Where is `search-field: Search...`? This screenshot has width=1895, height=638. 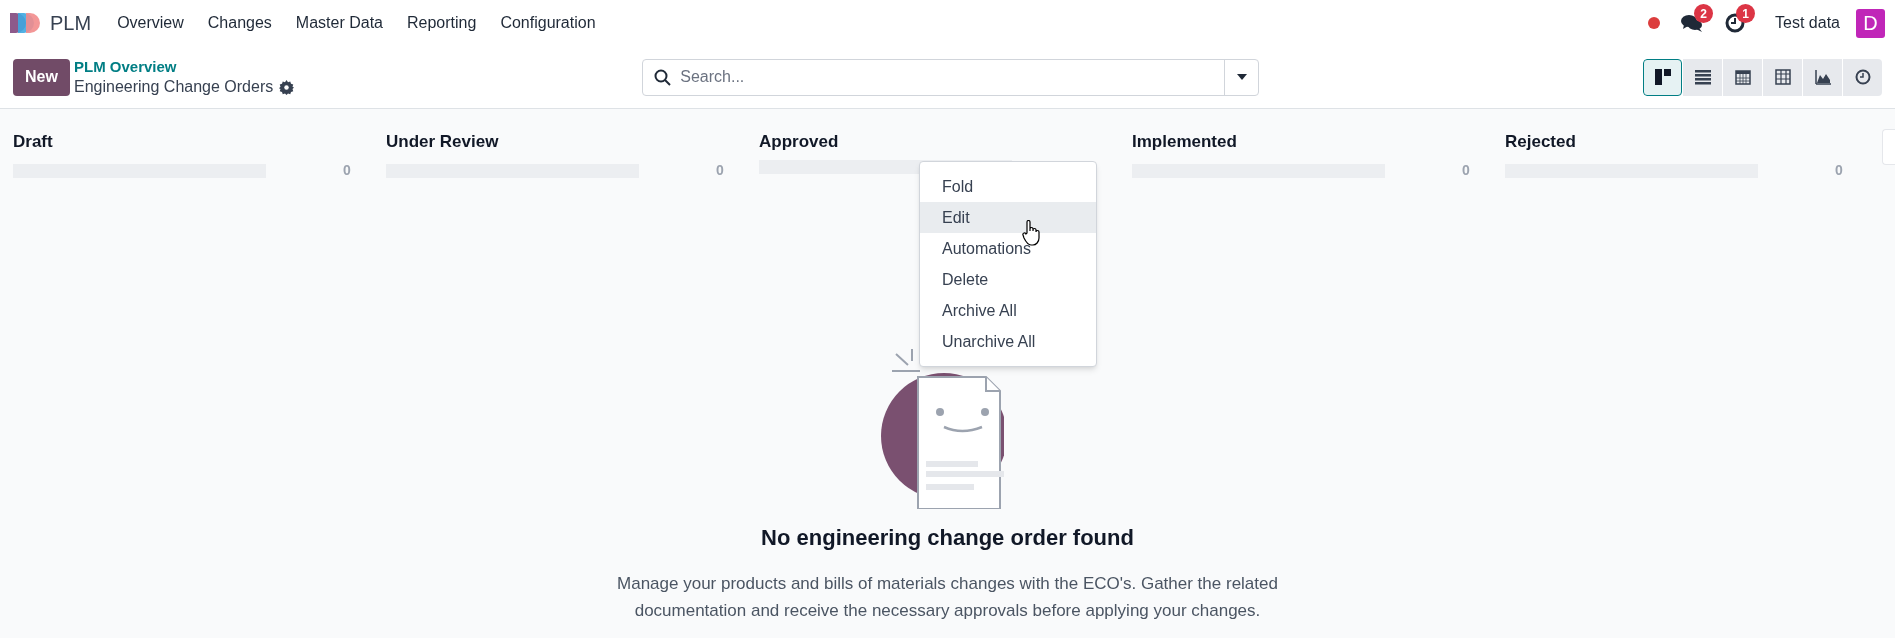 search-field: Search... is located at coordinates (951, 77).